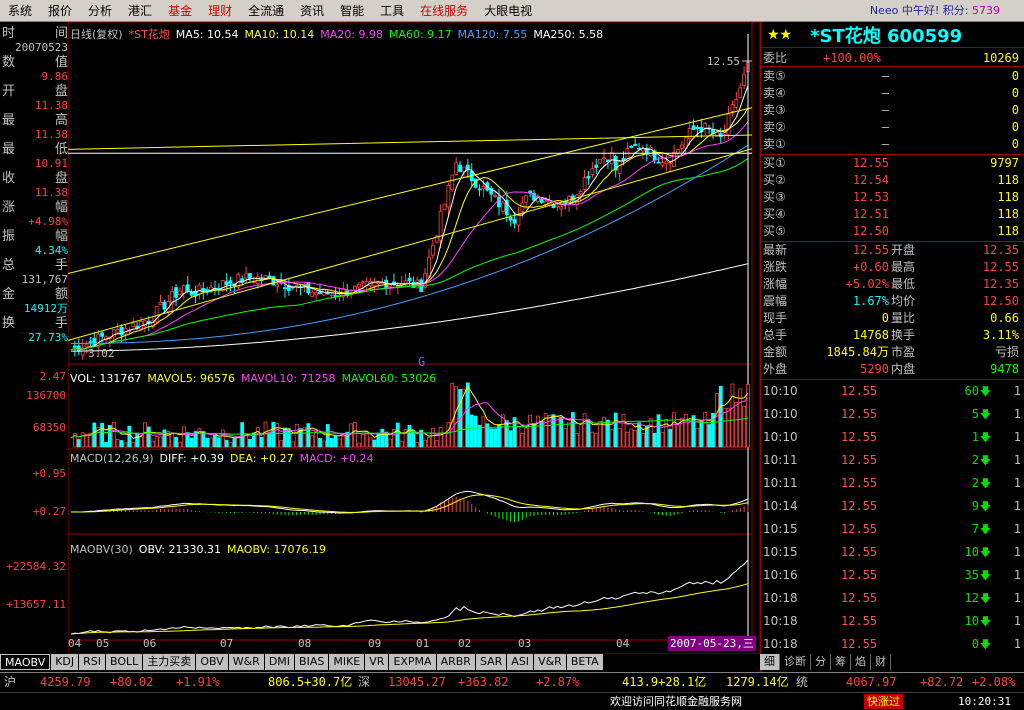 The height and width of the screenshot is (710, 1024). Describe the element at coordinates (347, 662) in the screenshot. I see `indicator-tab: MIKE` at that location.